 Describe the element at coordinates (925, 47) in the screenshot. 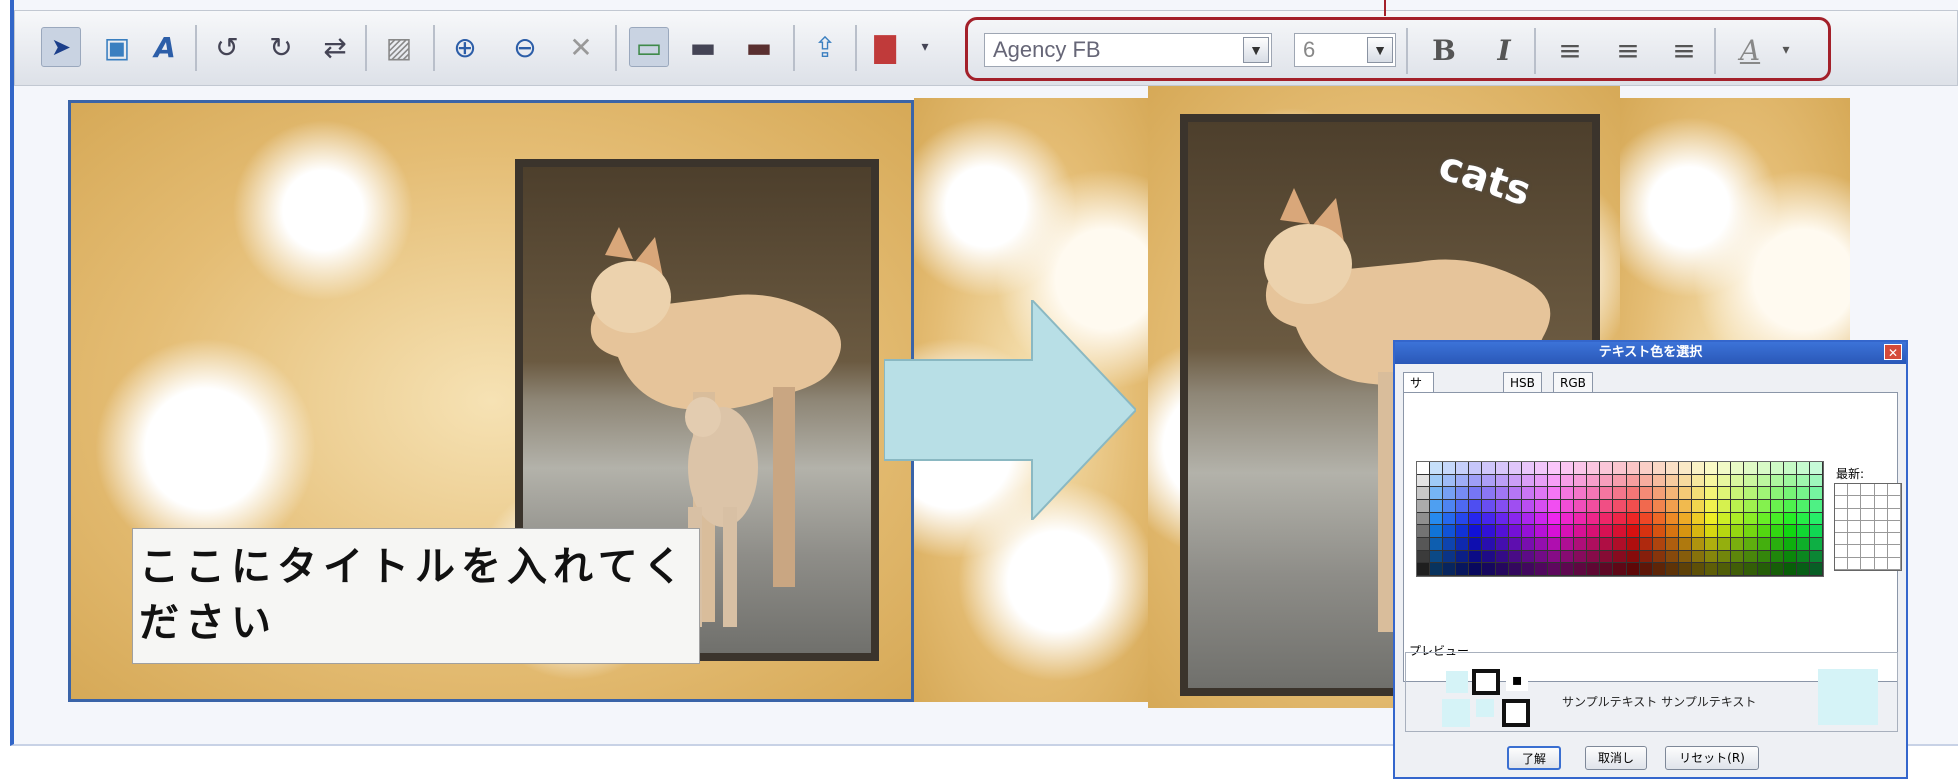

I see `chart-dropdown-icon: ▾` at that location.